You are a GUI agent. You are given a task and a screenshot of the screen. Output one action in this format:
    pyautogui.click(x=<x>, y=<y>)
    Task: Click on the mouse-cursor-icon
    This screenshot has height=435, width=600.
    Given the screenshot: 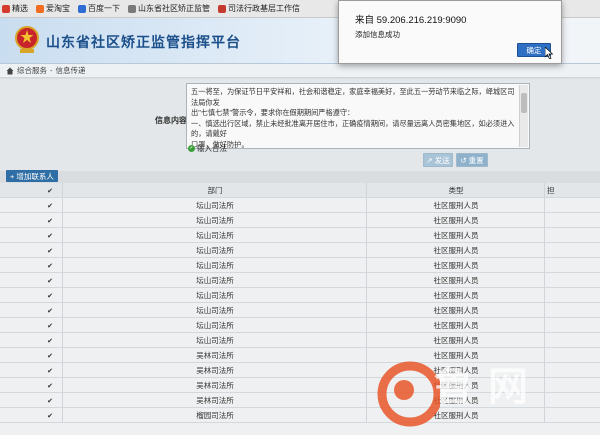 What is the action you would take?
    pyautogui.click(x=549, y=53)
    